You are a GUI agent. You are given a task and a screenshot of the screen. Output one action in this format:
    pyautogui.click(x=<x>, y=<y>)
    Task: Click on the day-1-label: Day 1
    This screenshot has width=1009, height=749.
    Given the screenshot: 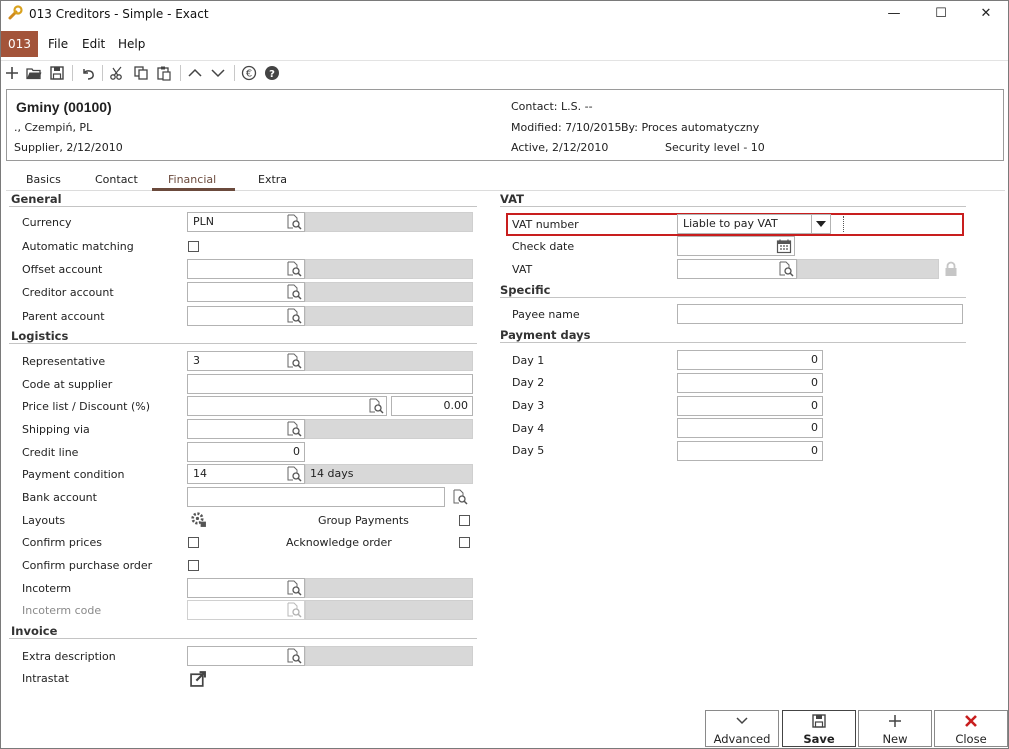 What is the action you would take?
    pyautogui.click(x=528, y=360)
    